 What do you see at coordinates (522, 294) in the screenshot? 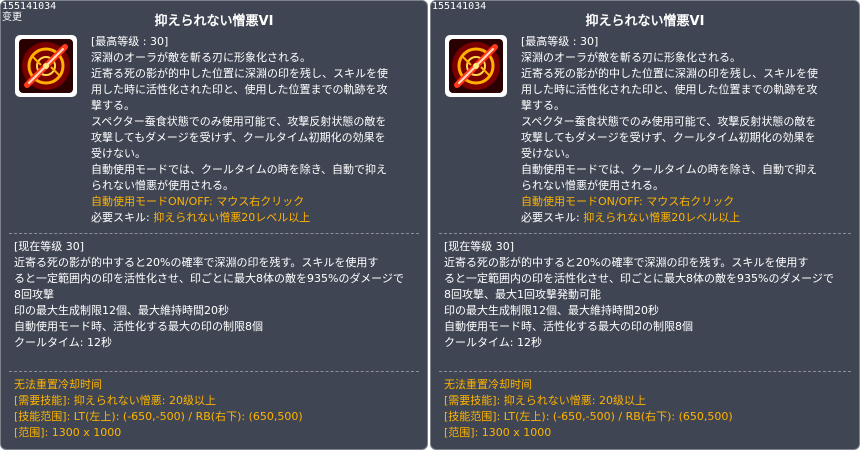
I see `current-line: 8回攻撃、最大1回攻撃発動可能` at bounding box center [522, 294].